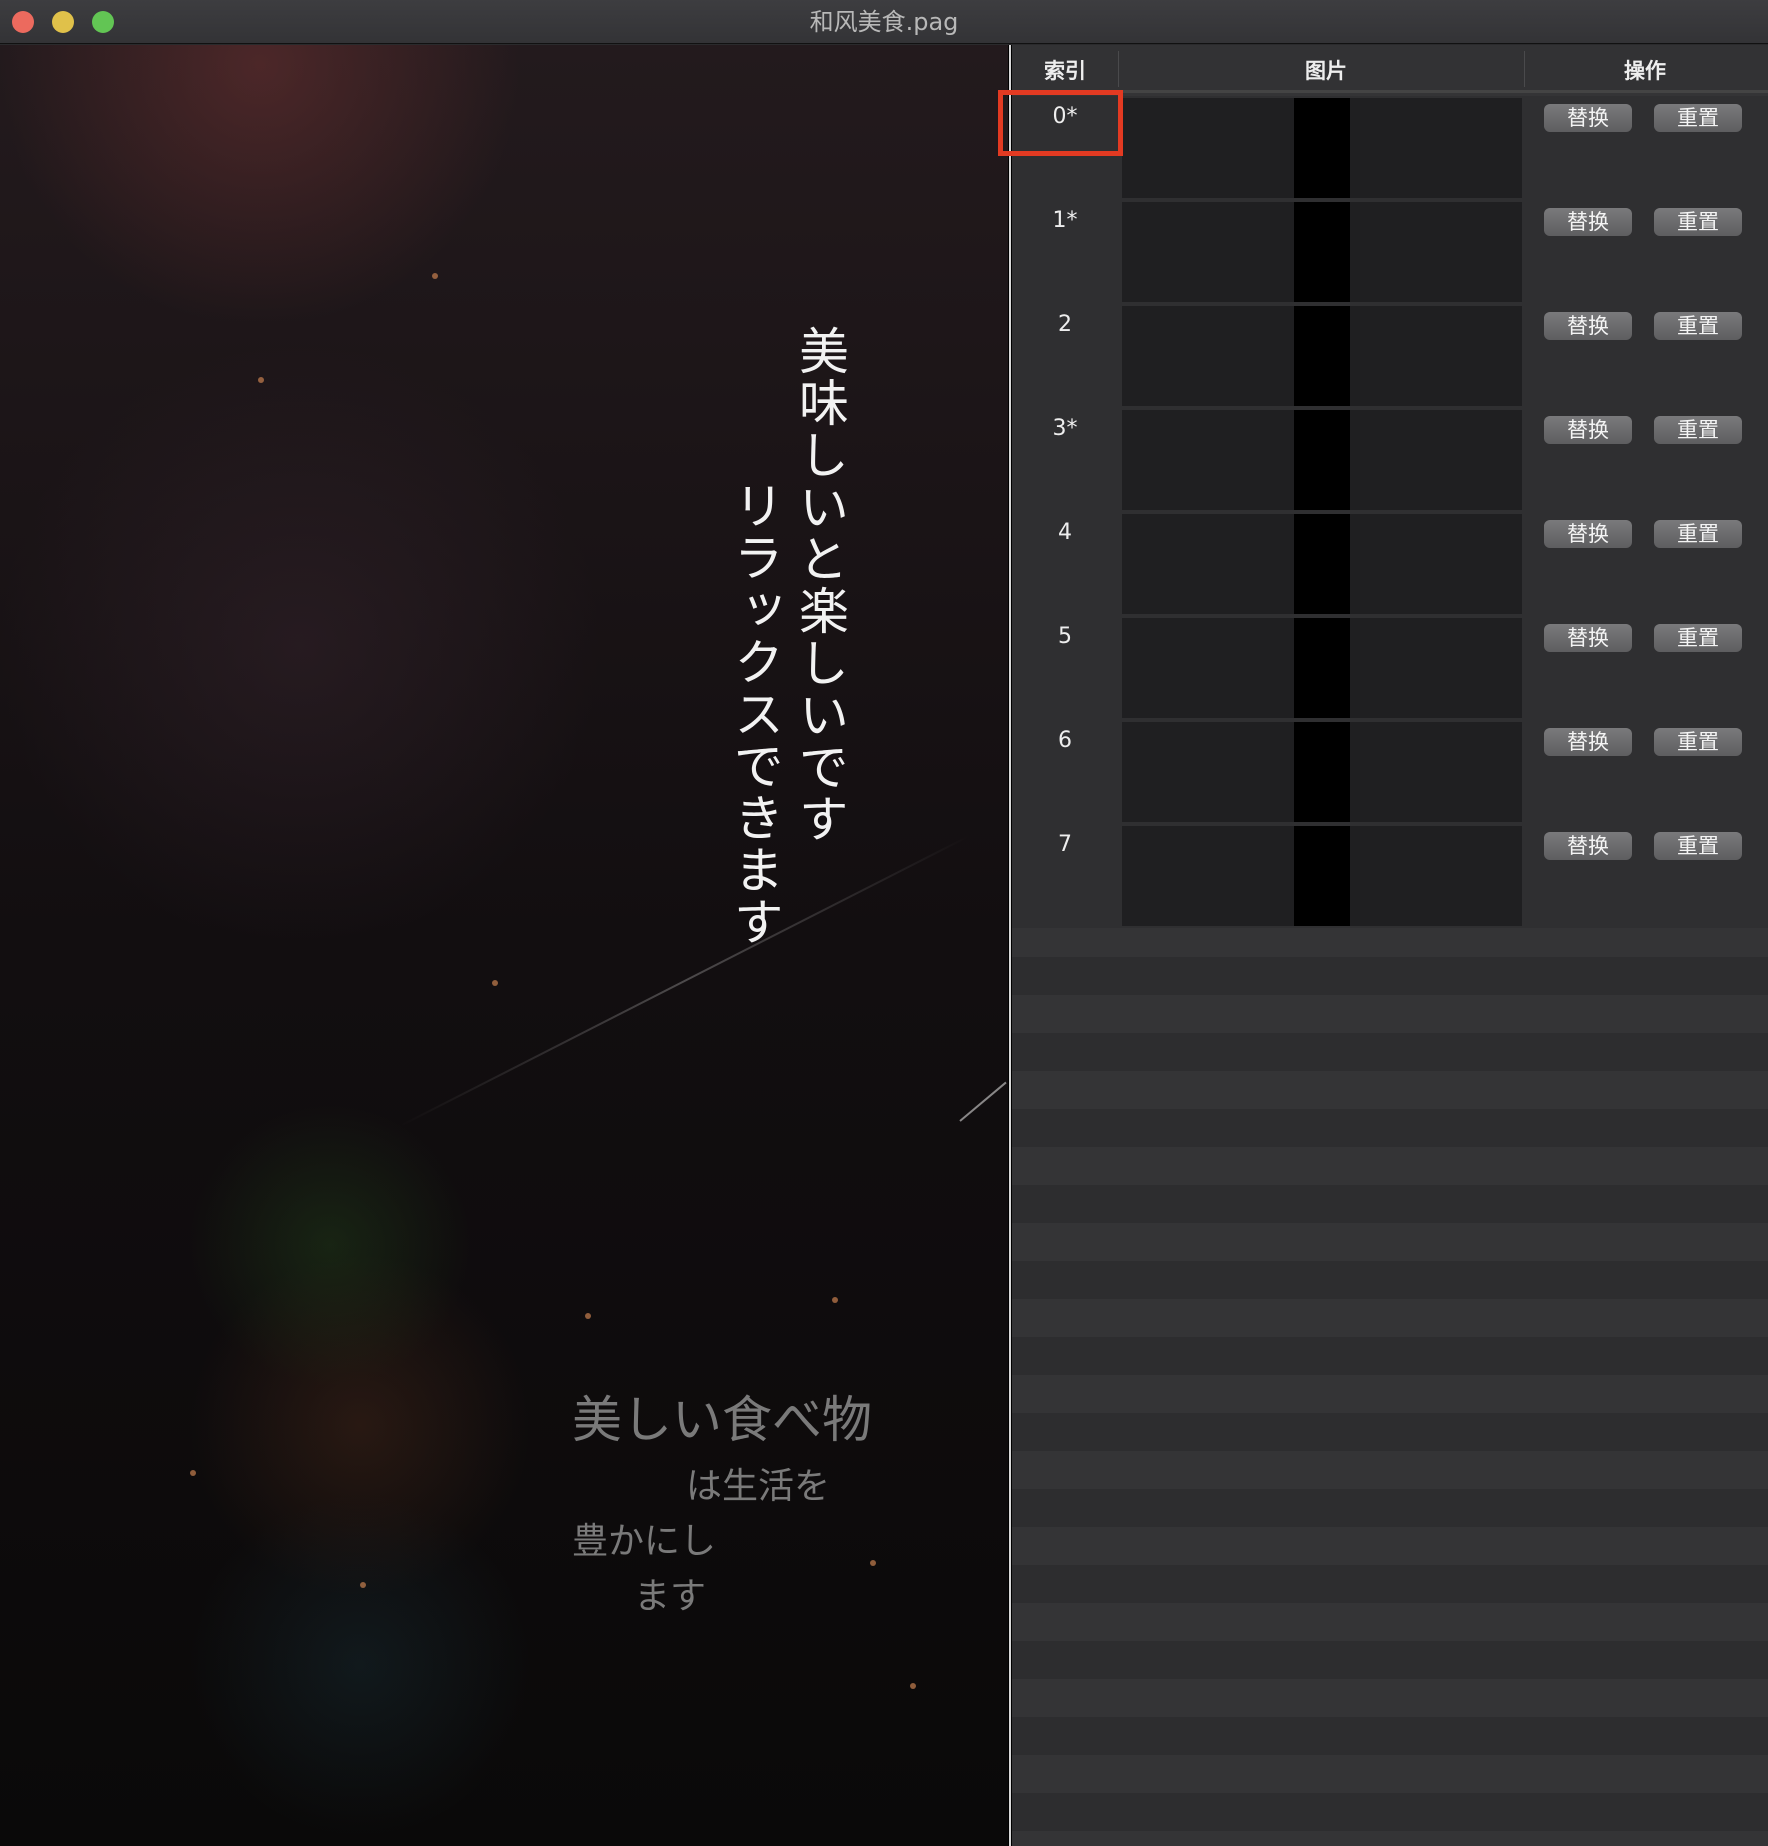  I want to click on selection-highlight, so click(1060, 123).